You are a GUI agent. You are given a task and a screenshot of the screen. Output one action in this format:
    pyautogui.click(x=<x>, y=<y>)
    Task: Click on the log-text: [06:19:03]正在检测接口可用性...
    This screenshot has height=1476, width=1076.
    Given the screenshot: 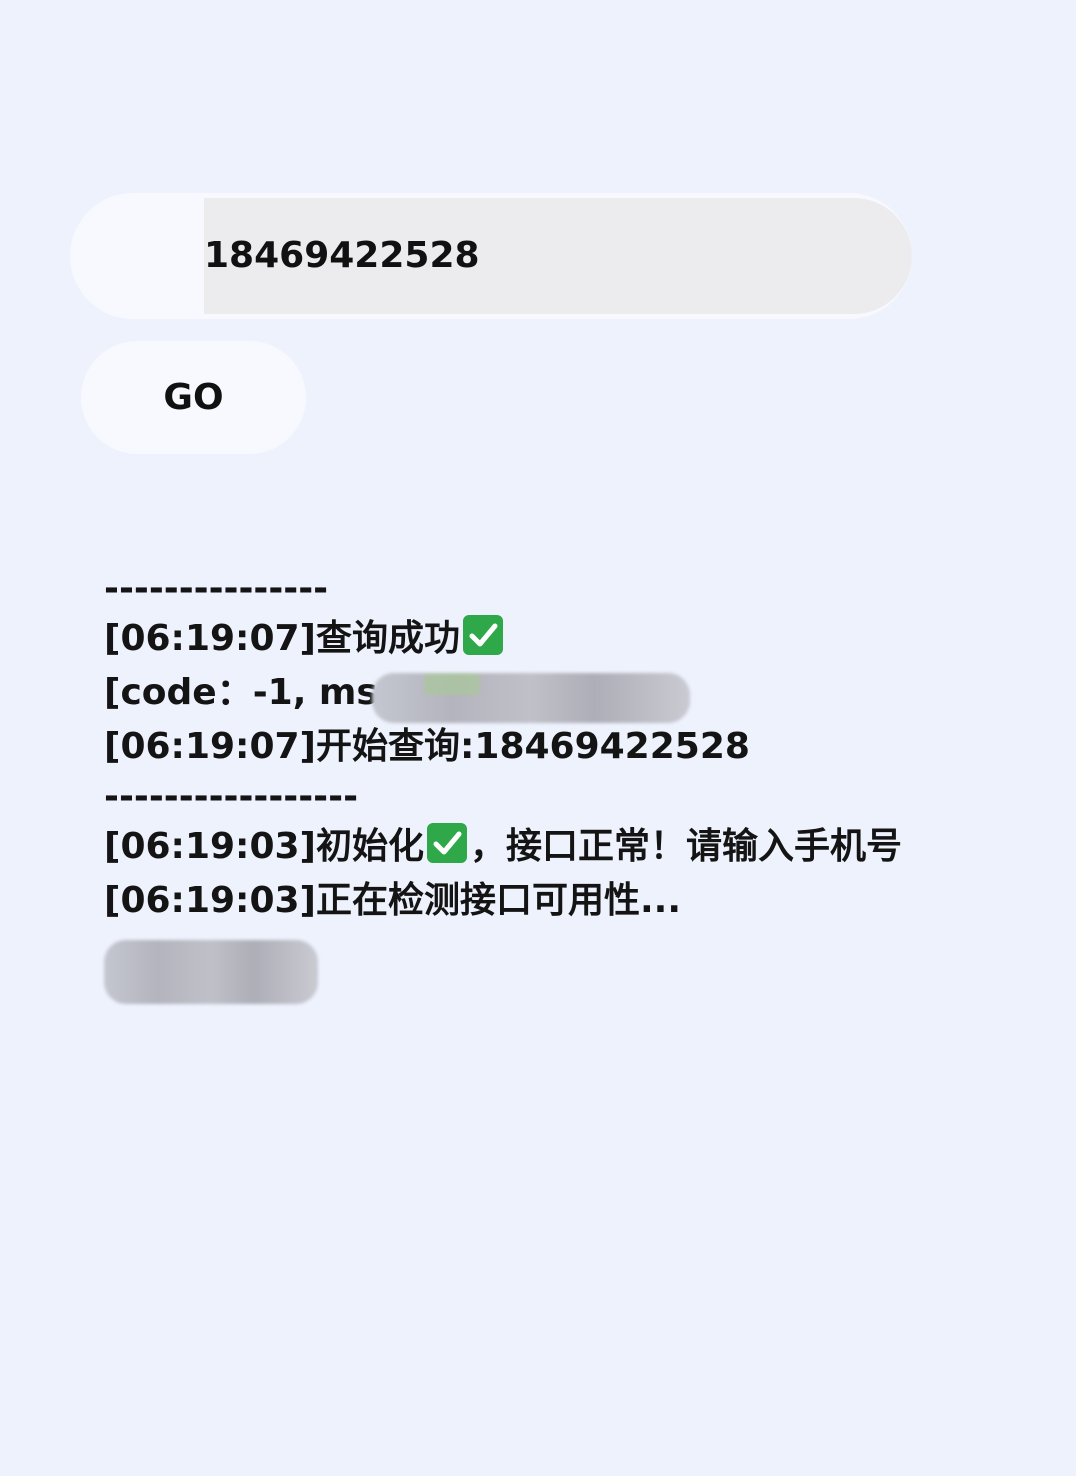 What is the action you would take?
    pyautogui.click(x=393, y=900)
    